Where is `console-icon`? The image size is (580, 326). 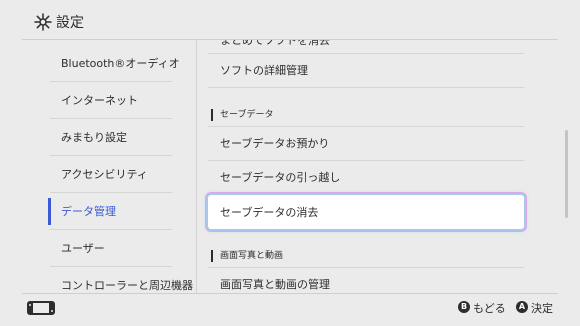
console-icon is located at coordinates (41, 308).